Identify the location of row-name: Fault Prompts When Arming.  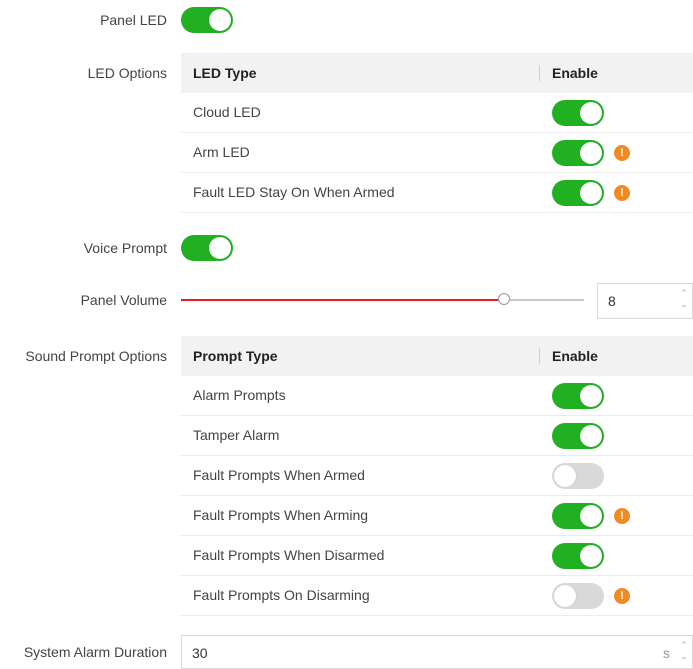
(281, 515).